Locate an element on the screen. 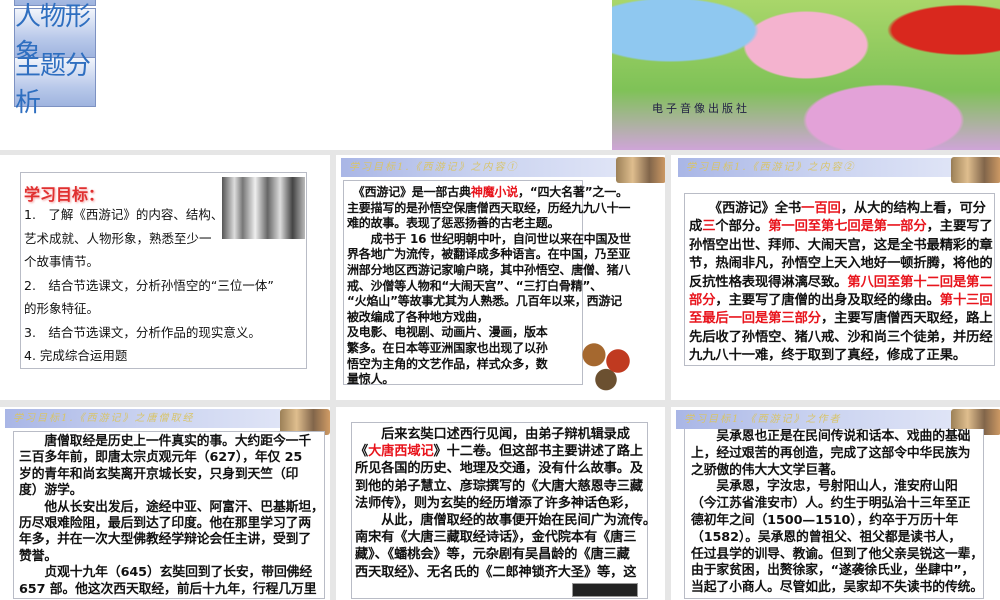 The image size is (1000, 600). body-text: 贞观十九年（645）玄奘回到了长安，带回佛经 is located at coordinates (166, 573).